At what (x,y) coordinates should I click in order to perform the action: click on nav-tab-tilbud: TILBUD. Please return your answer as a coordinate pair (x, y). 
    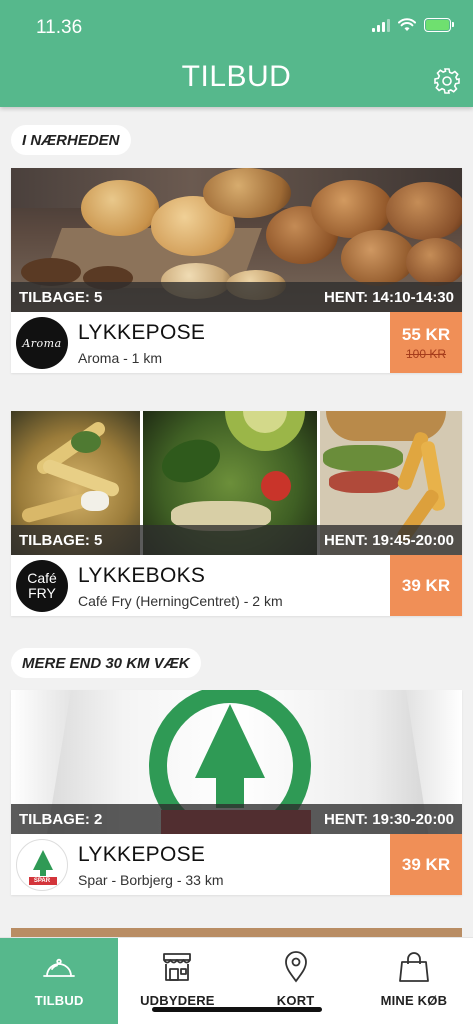
    Looking at the image, I should click on (59, 981).